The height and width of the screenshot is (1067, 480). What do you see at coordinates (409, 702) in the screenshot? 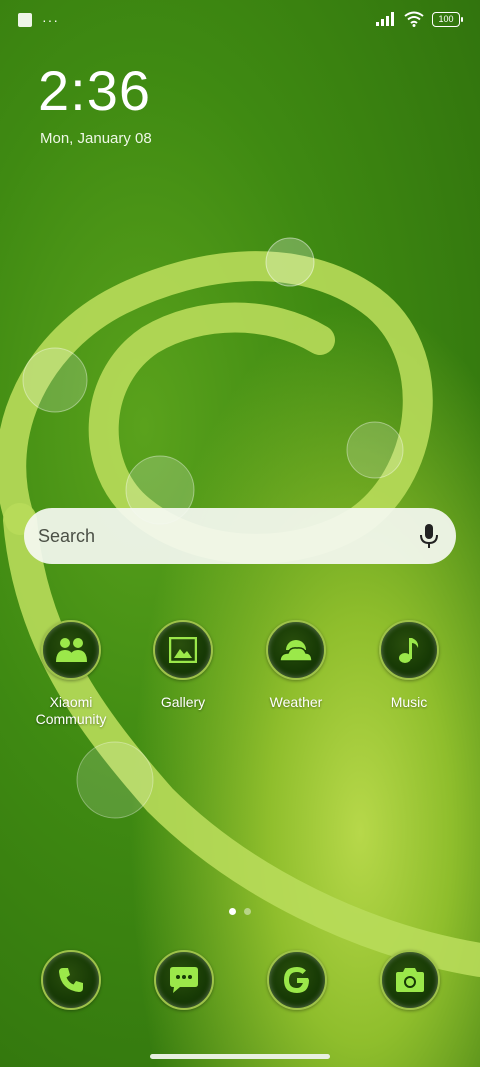
I see `app-label: Music` at bounding box center [409, 702].